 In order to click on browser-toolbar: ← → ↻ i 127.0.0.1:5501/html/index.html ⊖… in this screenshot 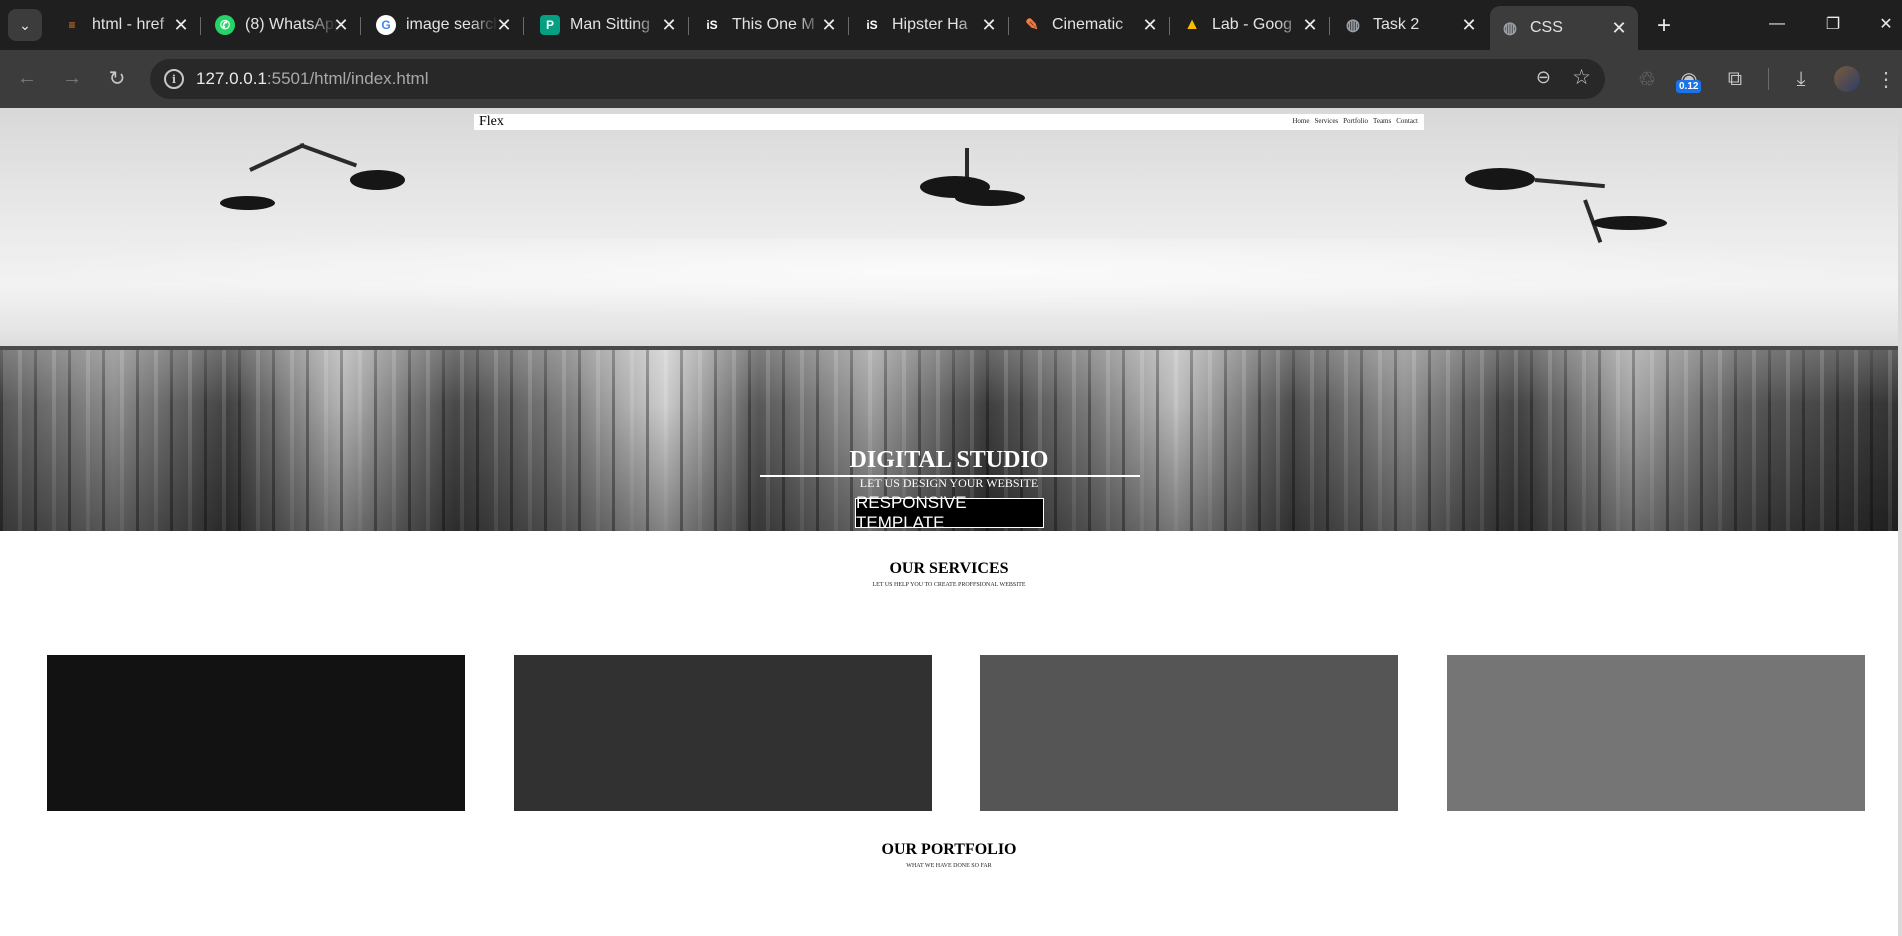, I will do `click(951, 79)`.